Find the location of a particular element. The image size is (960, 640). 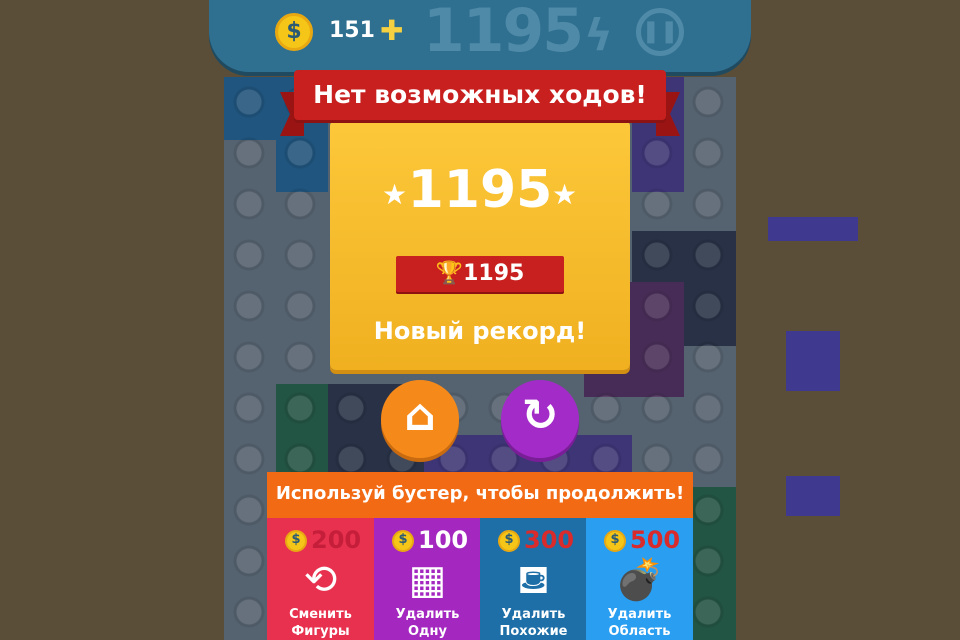

booster-price: 200 is located at coordinates (336, 540).